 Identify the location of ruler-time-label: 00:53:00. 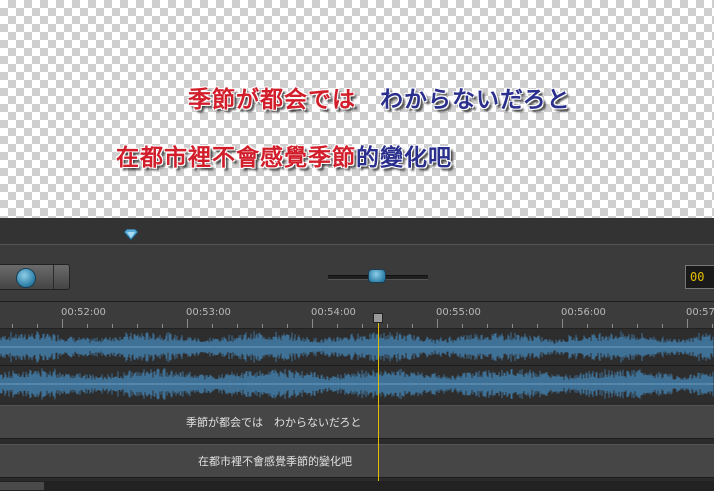
(208, 312).